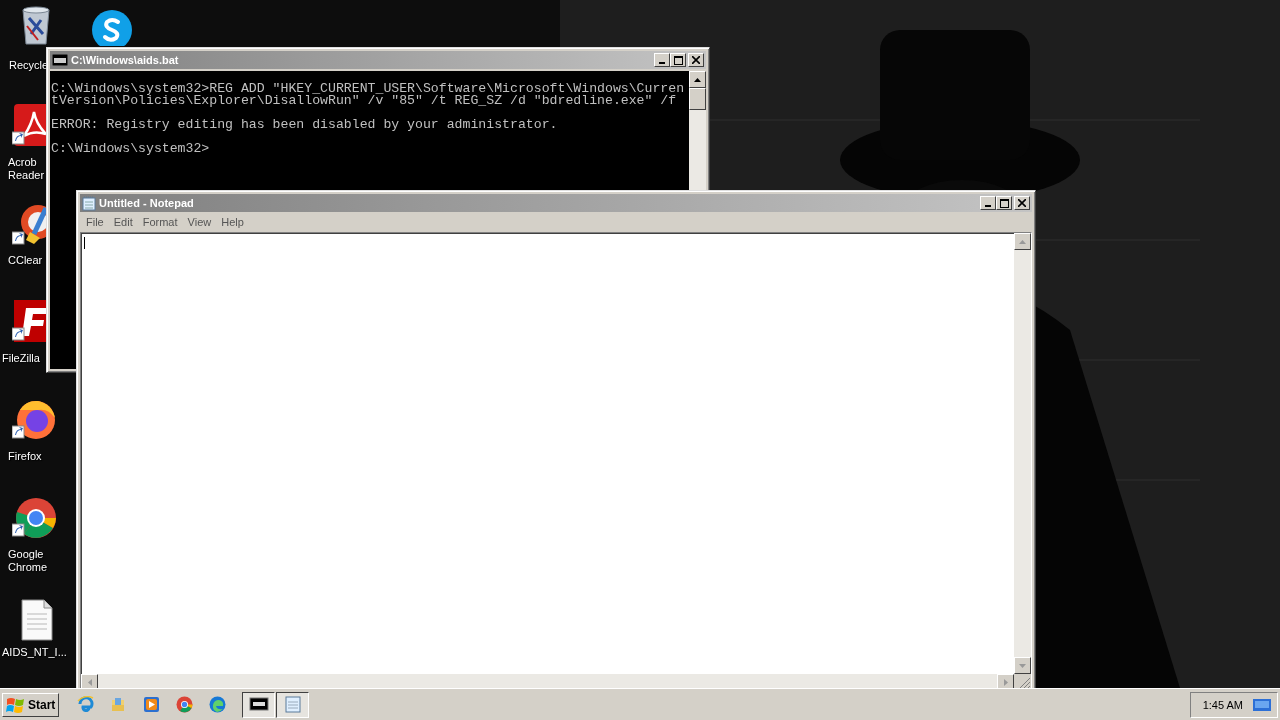 The height and width of the screenshot is (720, 1280). Describe the element at coordinates (25, 260) in the screenshot. I see `icon-label: CClear` at that location.